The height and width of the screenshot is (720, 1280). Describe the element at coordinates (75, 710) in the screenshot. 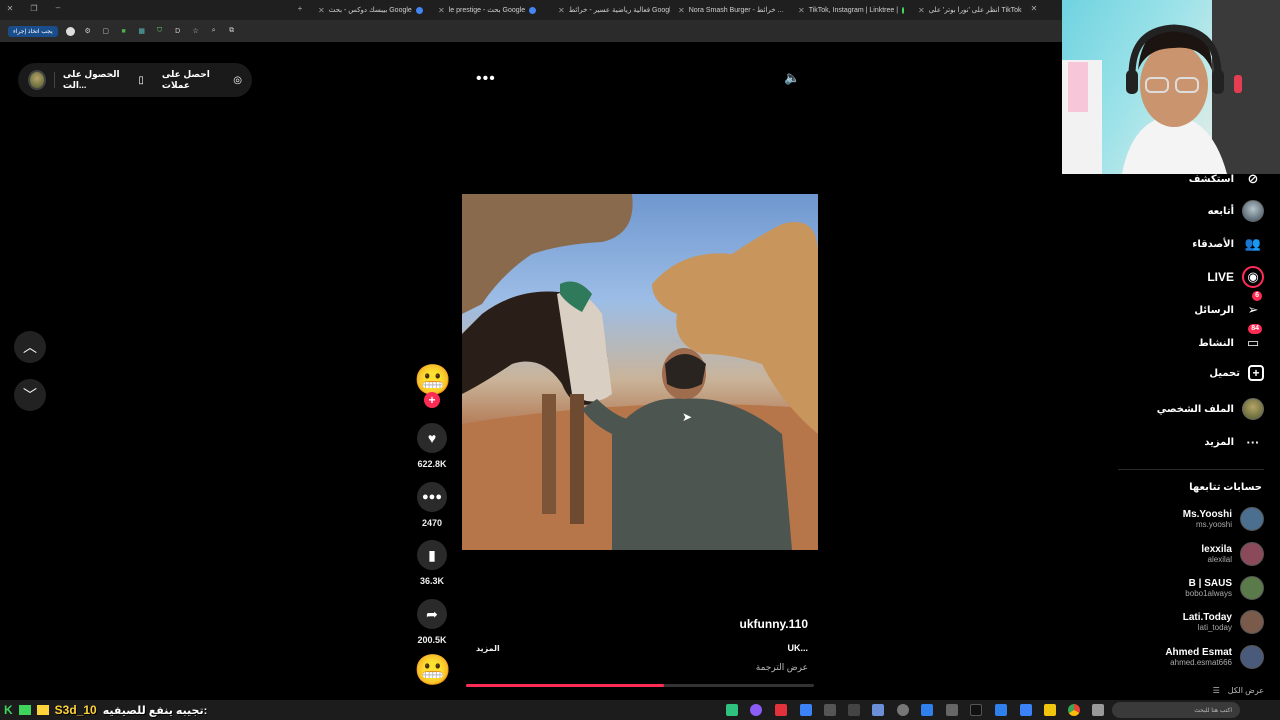

I see `stream-code: S3d_10` at that location.